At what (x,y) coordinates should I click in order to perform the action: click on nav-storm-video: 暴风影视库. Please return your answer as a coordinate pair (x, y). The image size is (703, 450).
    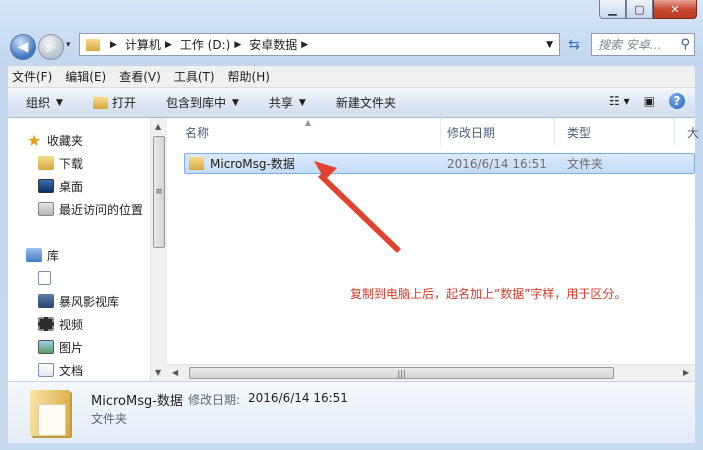
    Looking at the image, I should click on (78, 301).